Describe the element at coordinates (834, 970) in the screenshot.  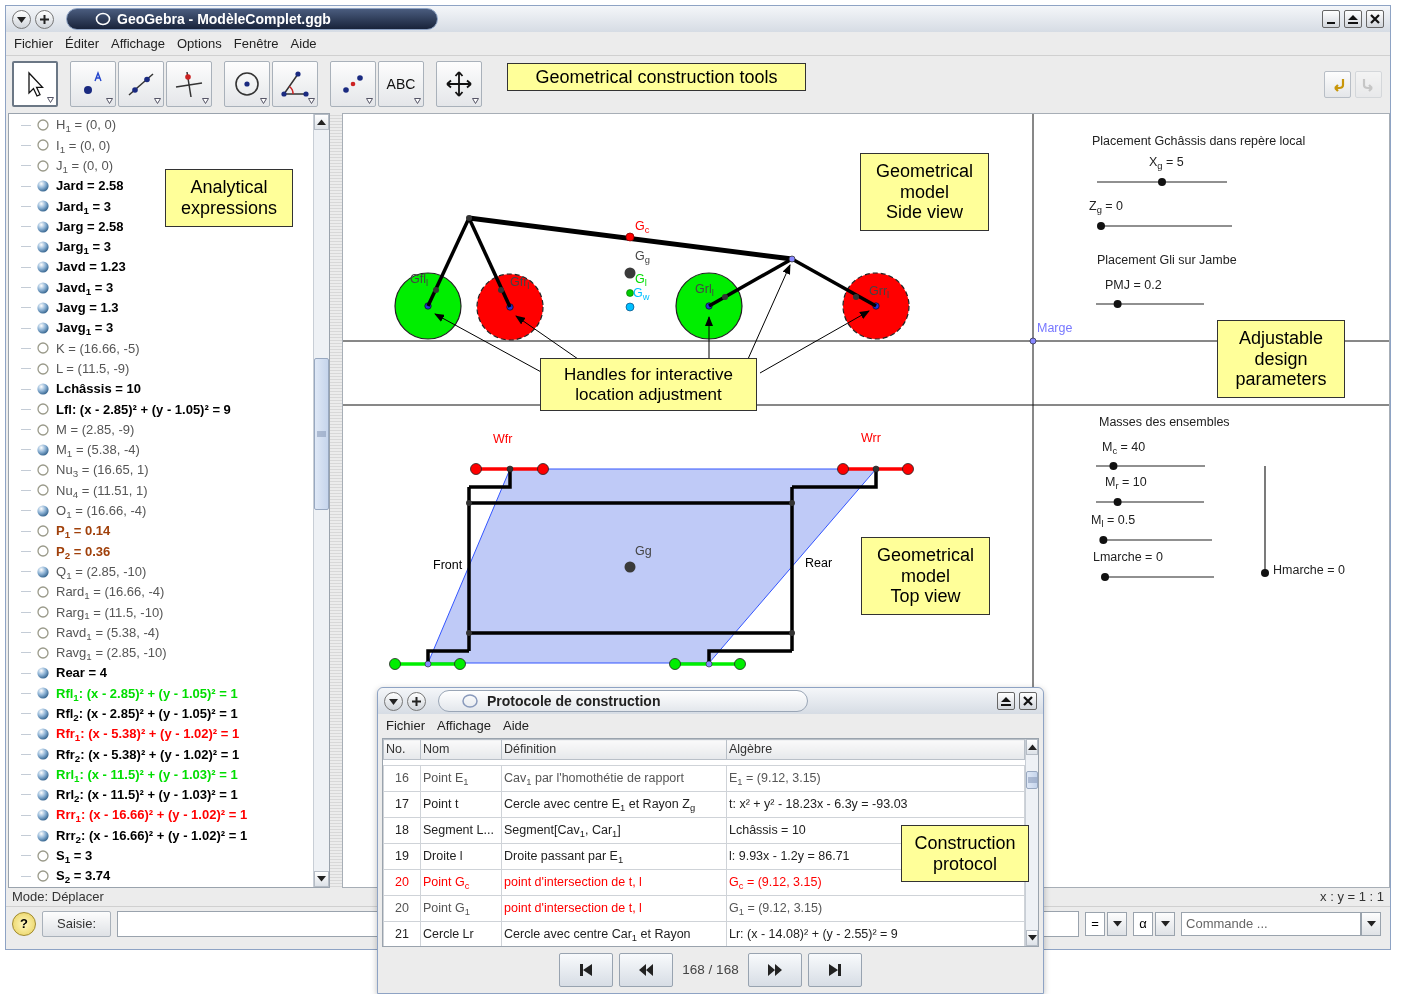
I see `last-button` at that location.